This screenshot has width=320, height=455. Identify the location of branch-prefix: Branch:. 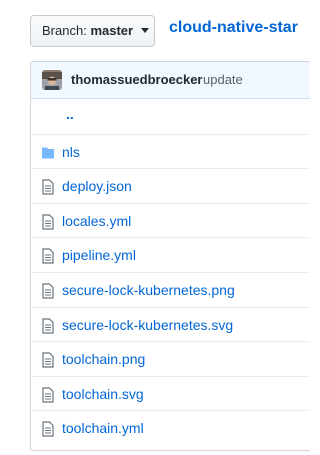
(64, 30).